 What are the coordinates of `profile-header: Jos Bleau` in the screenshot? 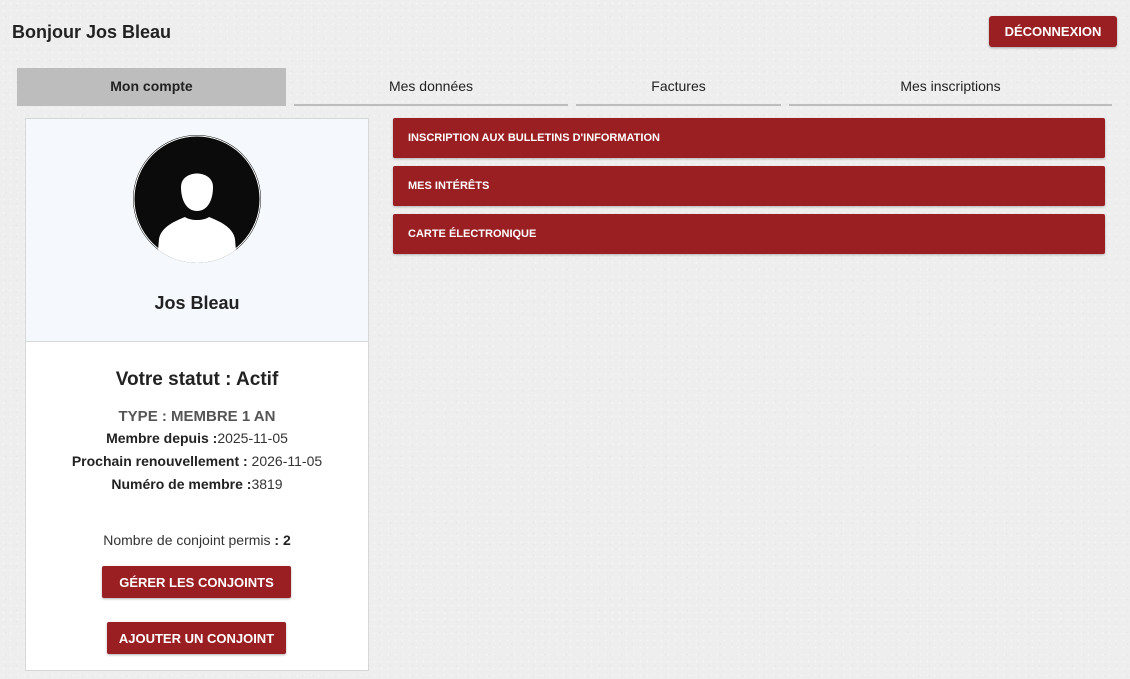 It's located at (197, 230).